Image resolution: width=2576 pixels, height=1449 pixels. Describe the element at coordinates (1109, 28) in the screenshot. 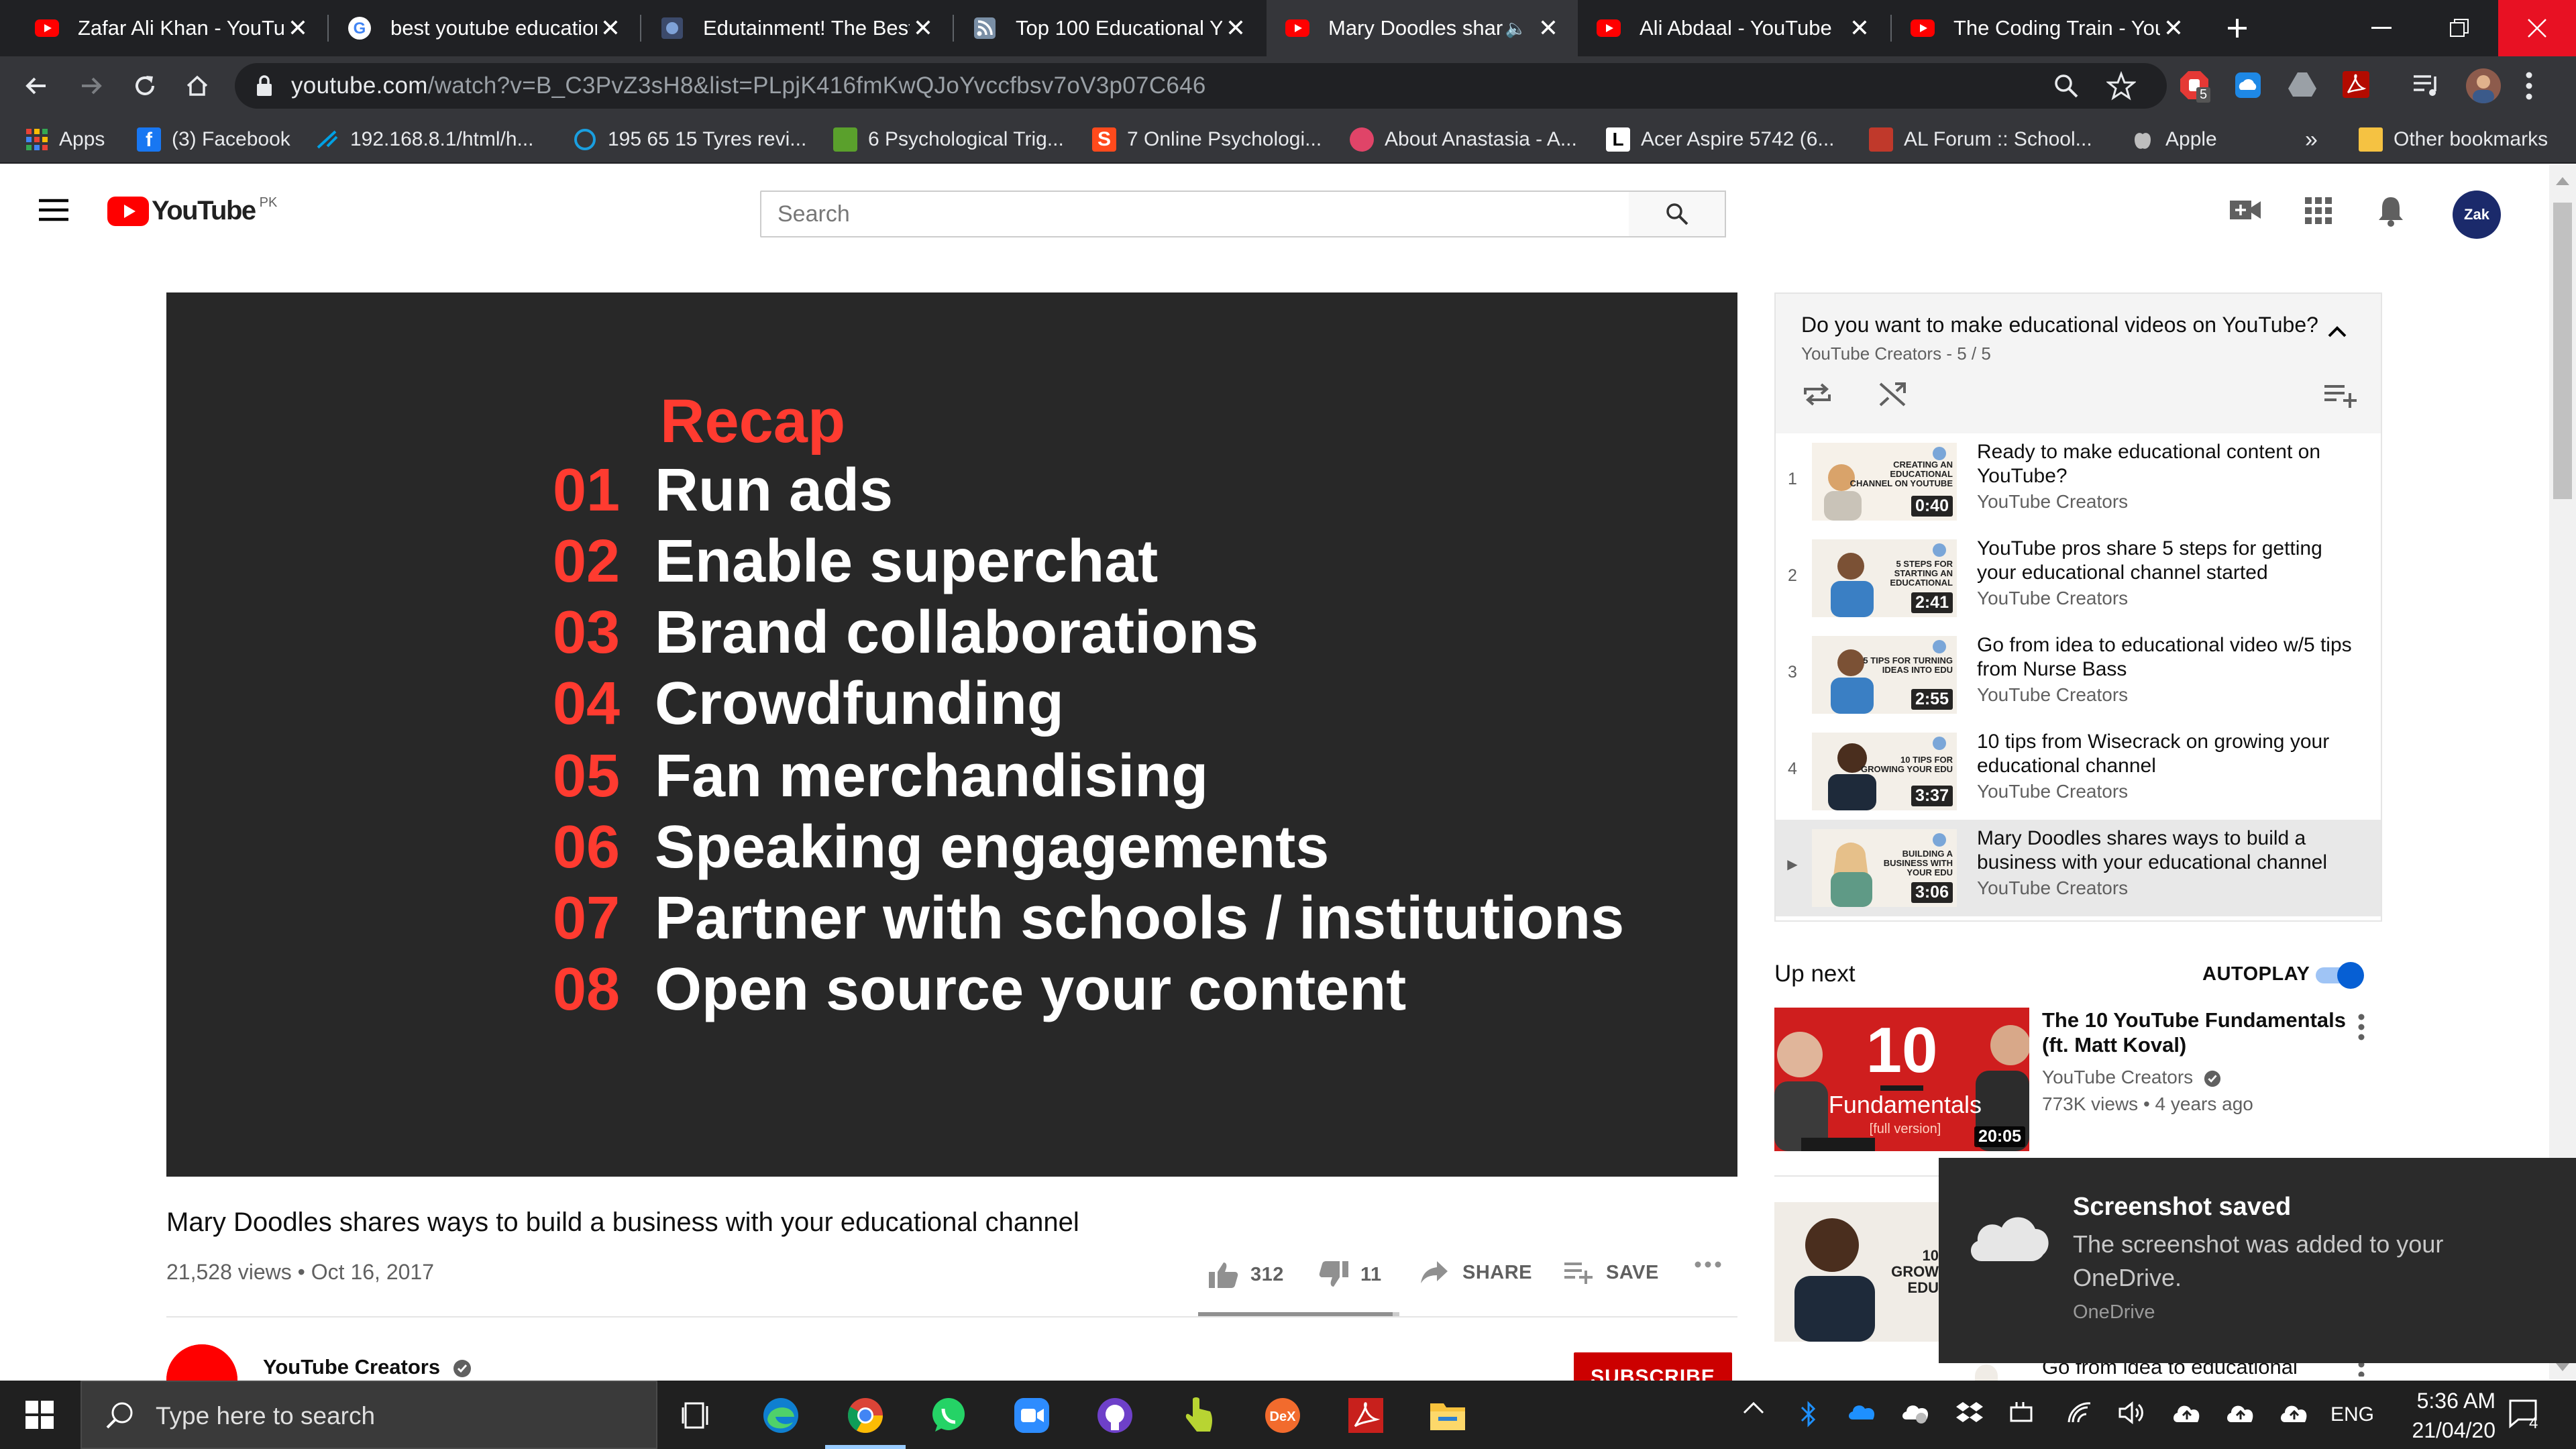

I see `browser-tab: Top 100 Educational Yo ✕` at that location.